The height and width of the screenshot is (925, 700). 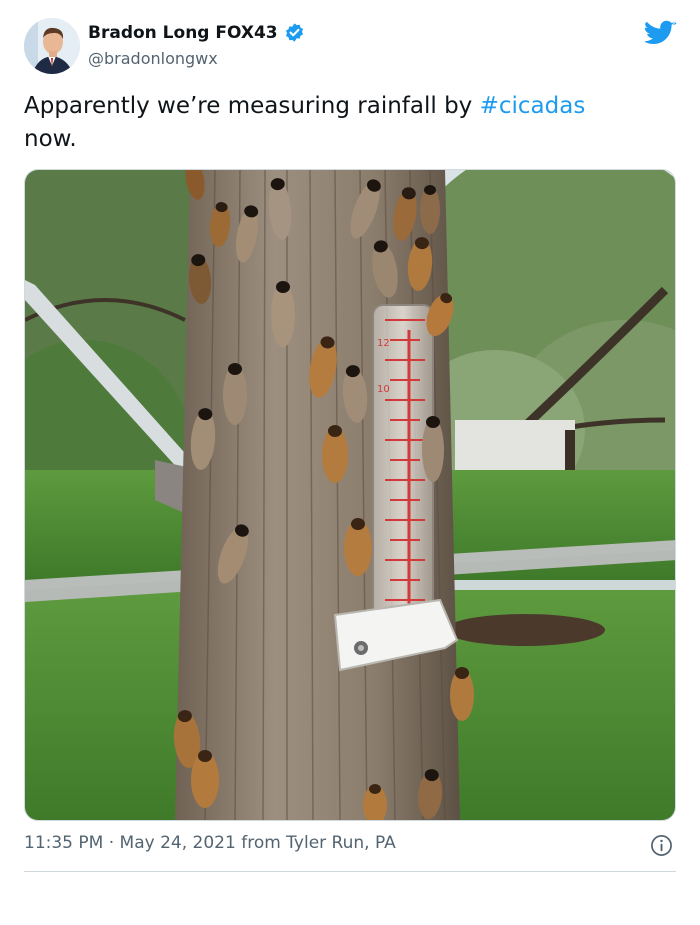 What do you see at coordinates (196, 58) in the screenshot?
I see `author-handle: @bradonlongwx` at bounding box center [196, 58].